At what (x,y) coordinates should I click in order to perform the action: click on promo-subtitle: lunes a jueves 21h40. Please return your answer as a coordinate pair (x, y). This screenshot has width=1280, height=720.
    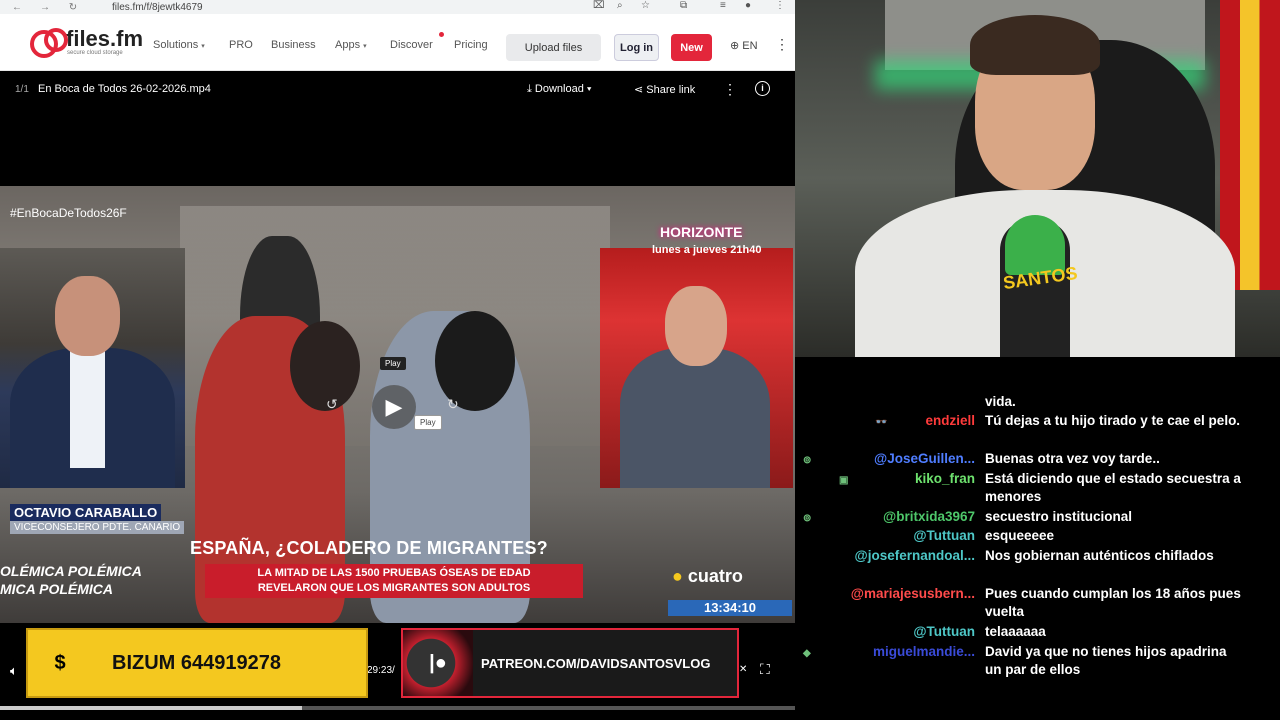
    Looking at the image, I should click on (707, 250).